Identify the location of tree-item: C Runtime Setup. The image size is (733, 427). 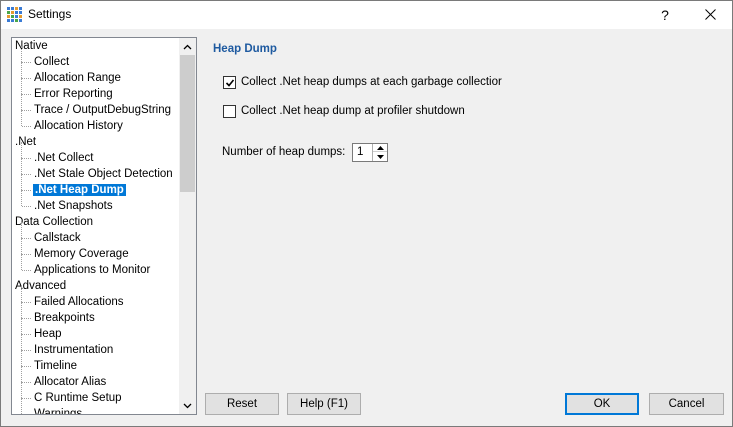
(96, 394).